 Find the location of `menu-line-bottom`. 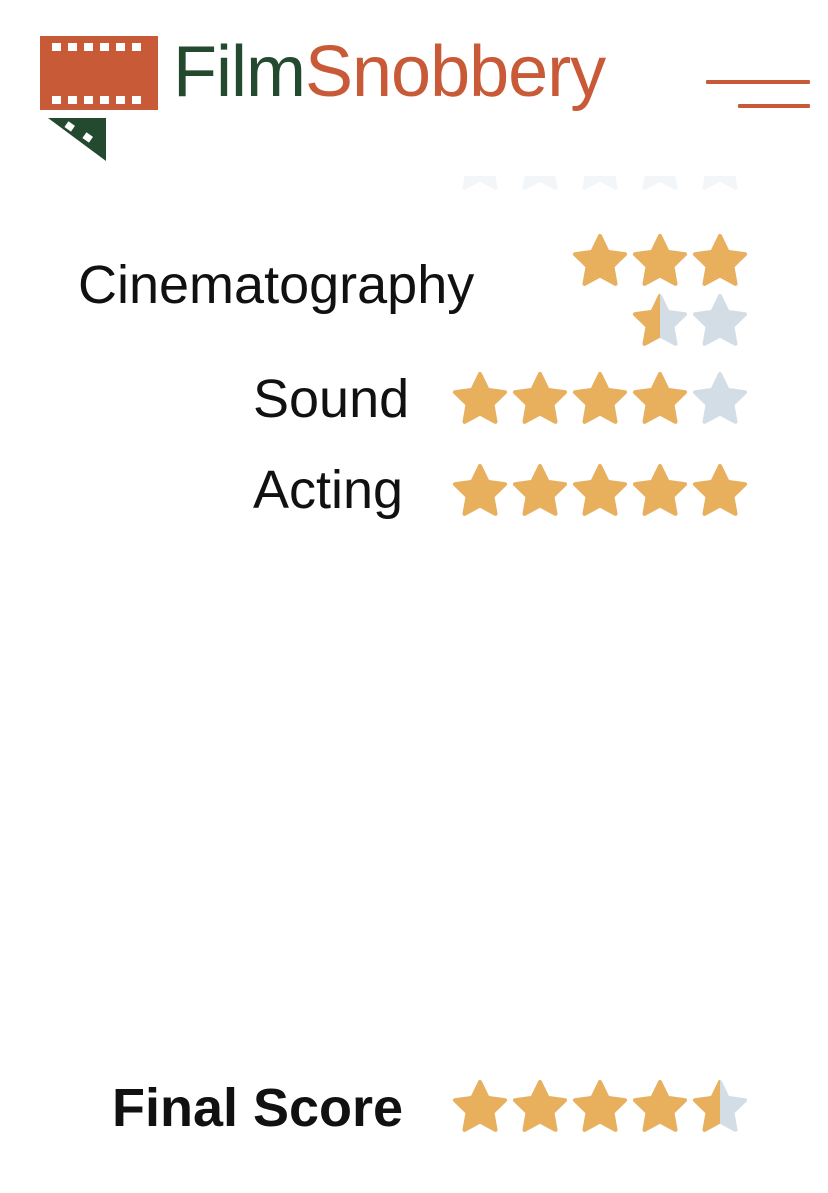

menu-line-bottom is located at coordinates (774, 106).